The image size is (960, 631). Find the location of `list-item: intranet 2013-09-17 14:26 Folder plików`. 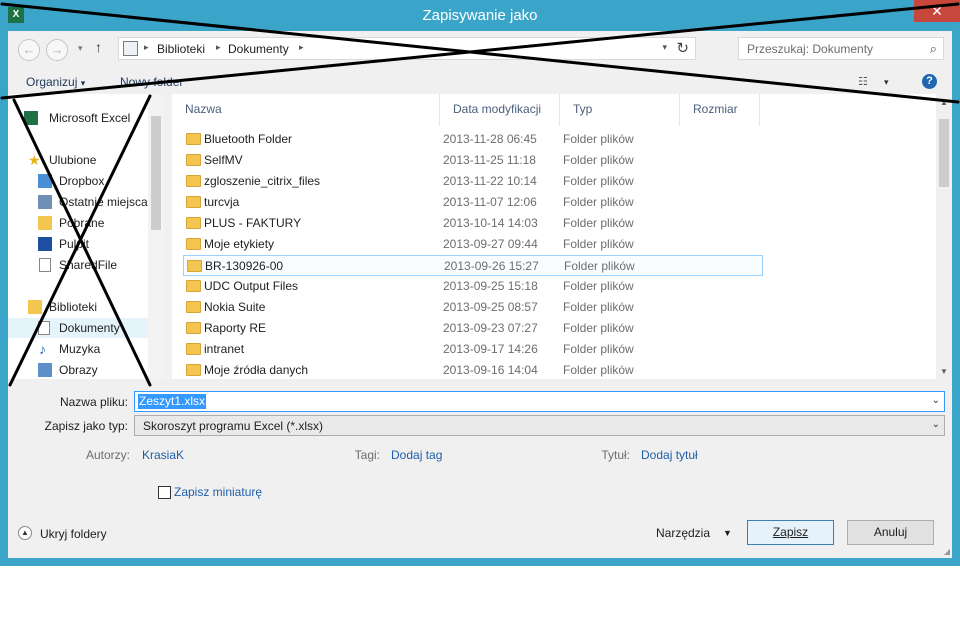

list-item: intranet 2013-09-17 14:26 Folder plików is located at coordinates (473, 349).